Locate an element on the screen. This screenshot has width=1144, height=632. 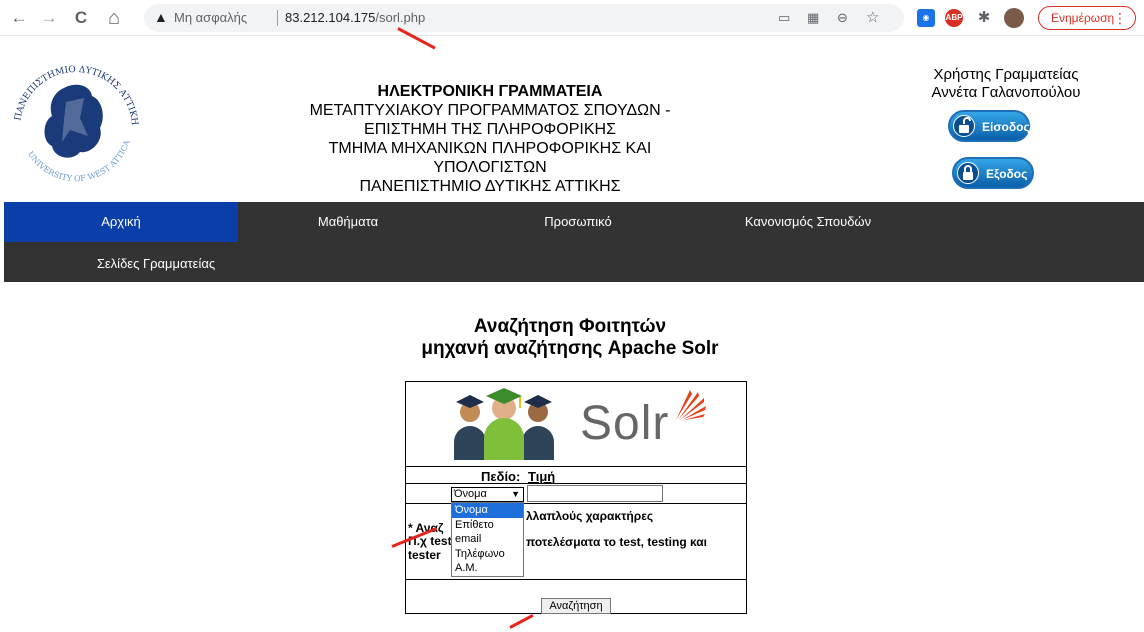
field-select-value: Όνομα is located at coordinates (470, 494).